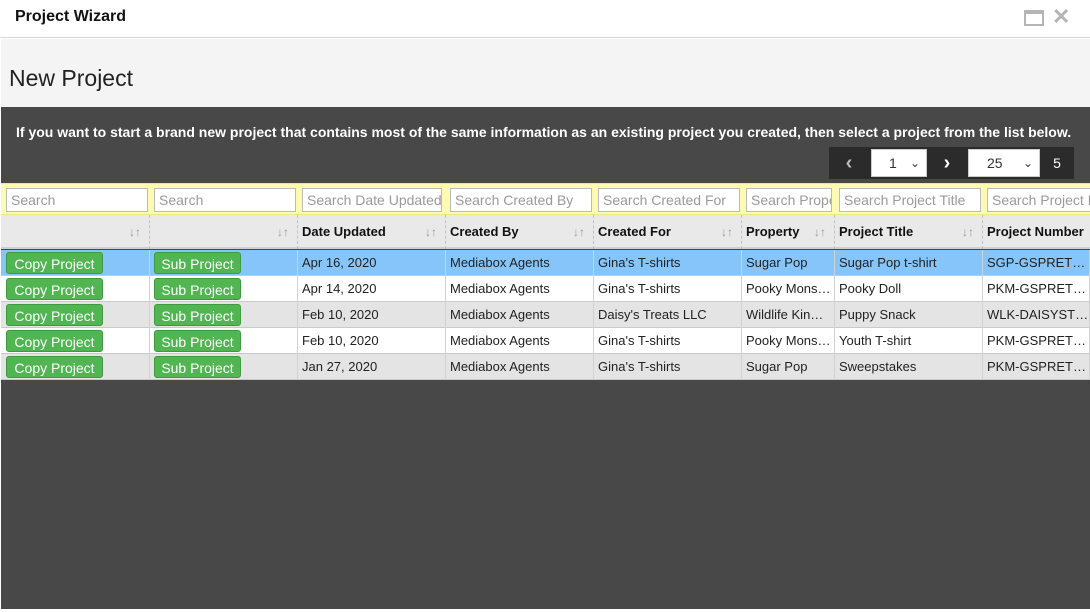  I want to click on chevron-left-icon: ‹, so click(849, 163).